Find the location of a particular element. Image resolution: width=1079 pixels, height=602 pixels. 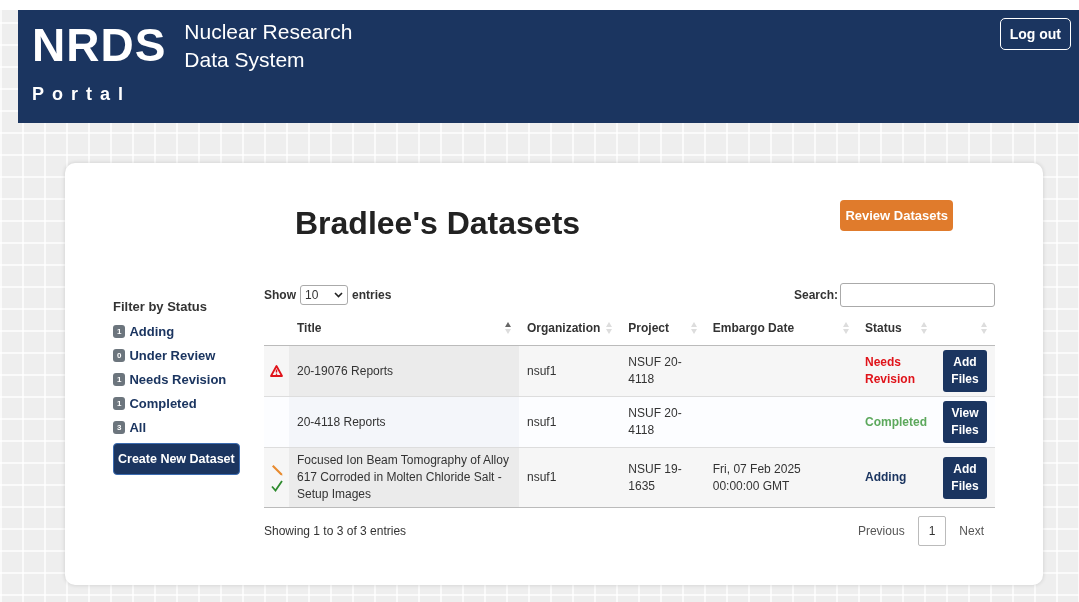

status-text: Adding is located at coordinates (885, 477).